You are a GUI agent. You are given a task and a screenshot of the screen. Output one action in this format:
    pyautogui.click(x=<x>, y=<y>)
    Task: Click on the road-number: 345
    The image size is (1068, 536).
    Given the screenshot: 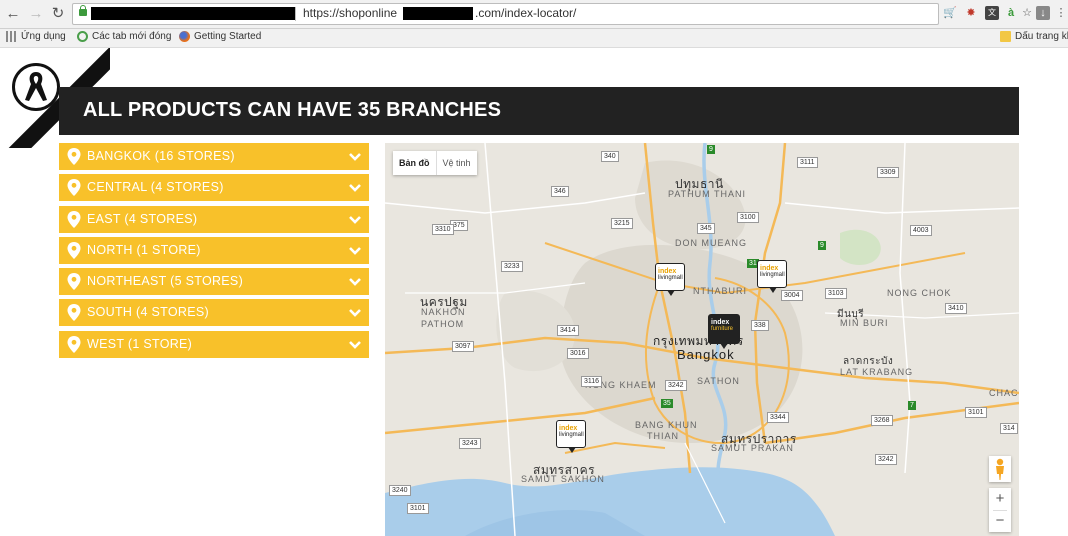 What is the action you would take?
    pyautogui.click(x=706, y=228)
    